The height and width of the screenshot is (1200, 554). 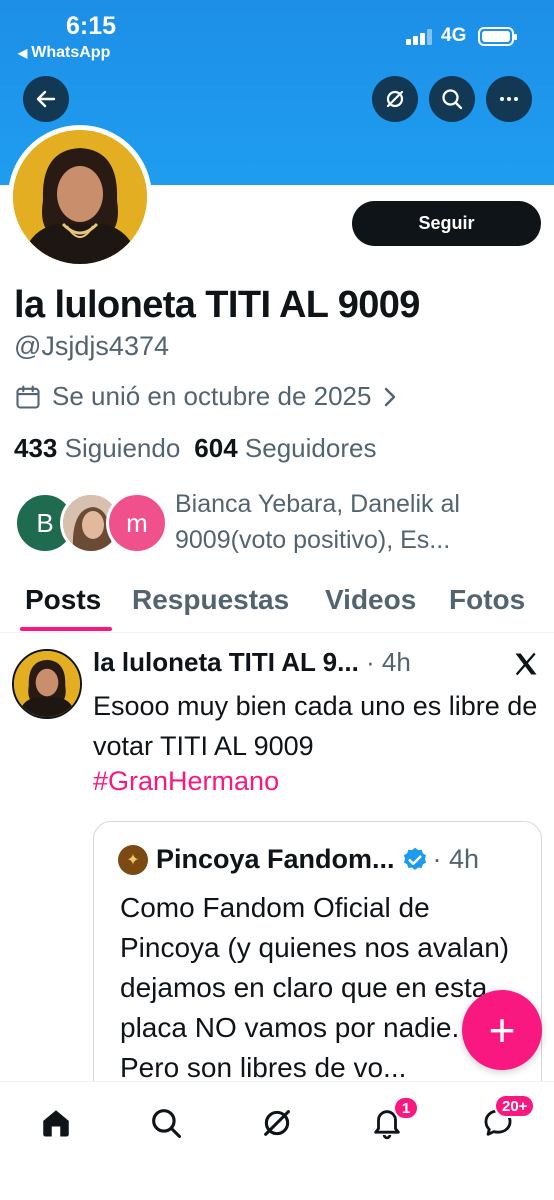 I want to click on home-icon, so click(x=56, y=1123).